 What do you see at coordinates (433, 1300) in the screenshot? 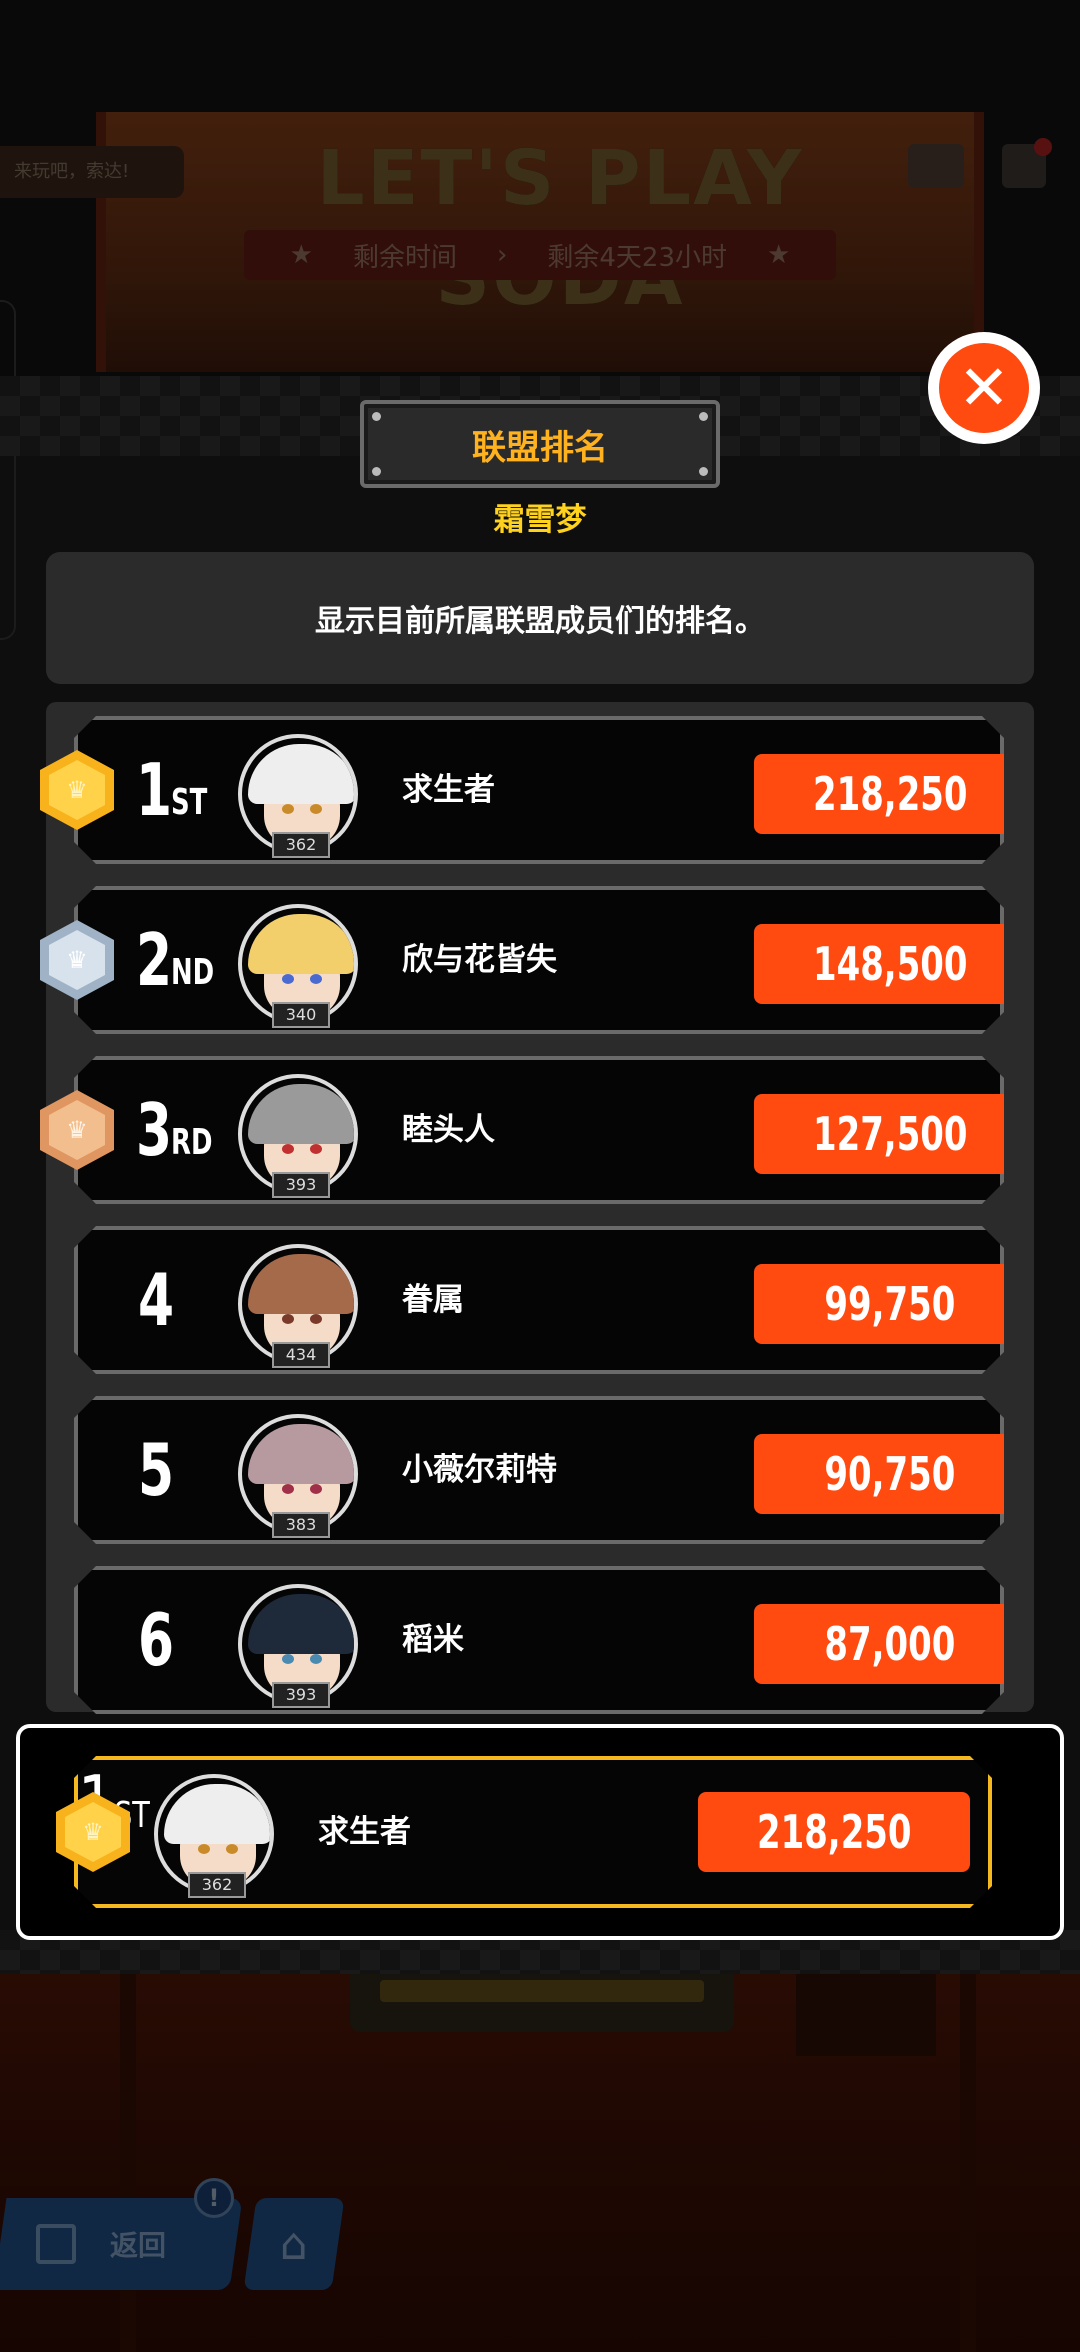
I see `member-name: 眷属` at bounding box center [433, 1300].